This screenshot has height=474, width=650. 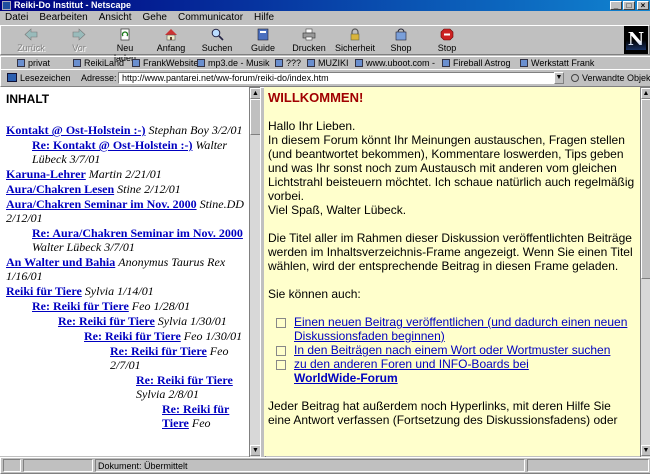 I want to click on back-button: Zurück, so click(x=31, y=41).